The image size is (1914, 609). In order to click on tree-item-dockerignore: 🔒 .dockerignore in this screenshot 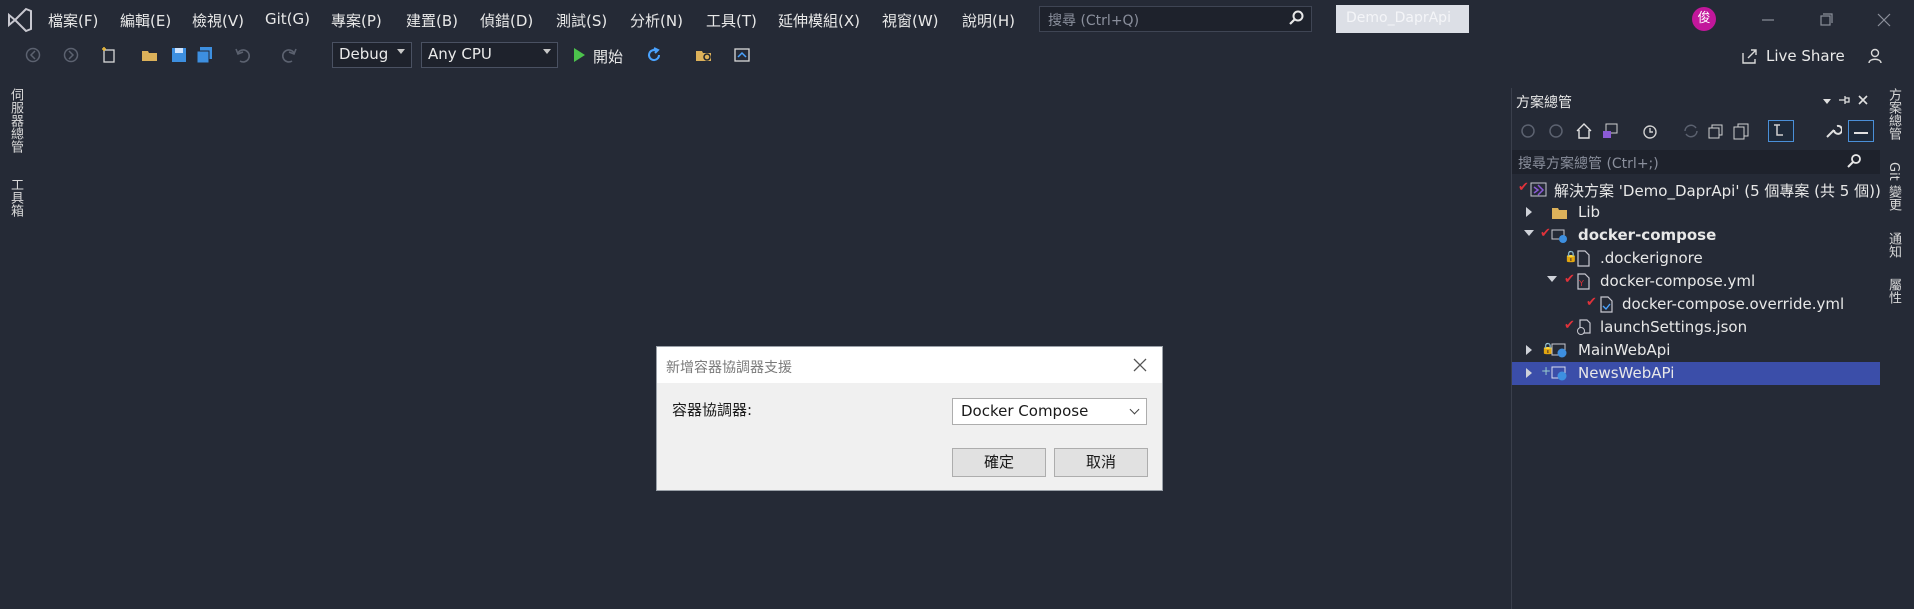, I will do `click(1696, 258)`.